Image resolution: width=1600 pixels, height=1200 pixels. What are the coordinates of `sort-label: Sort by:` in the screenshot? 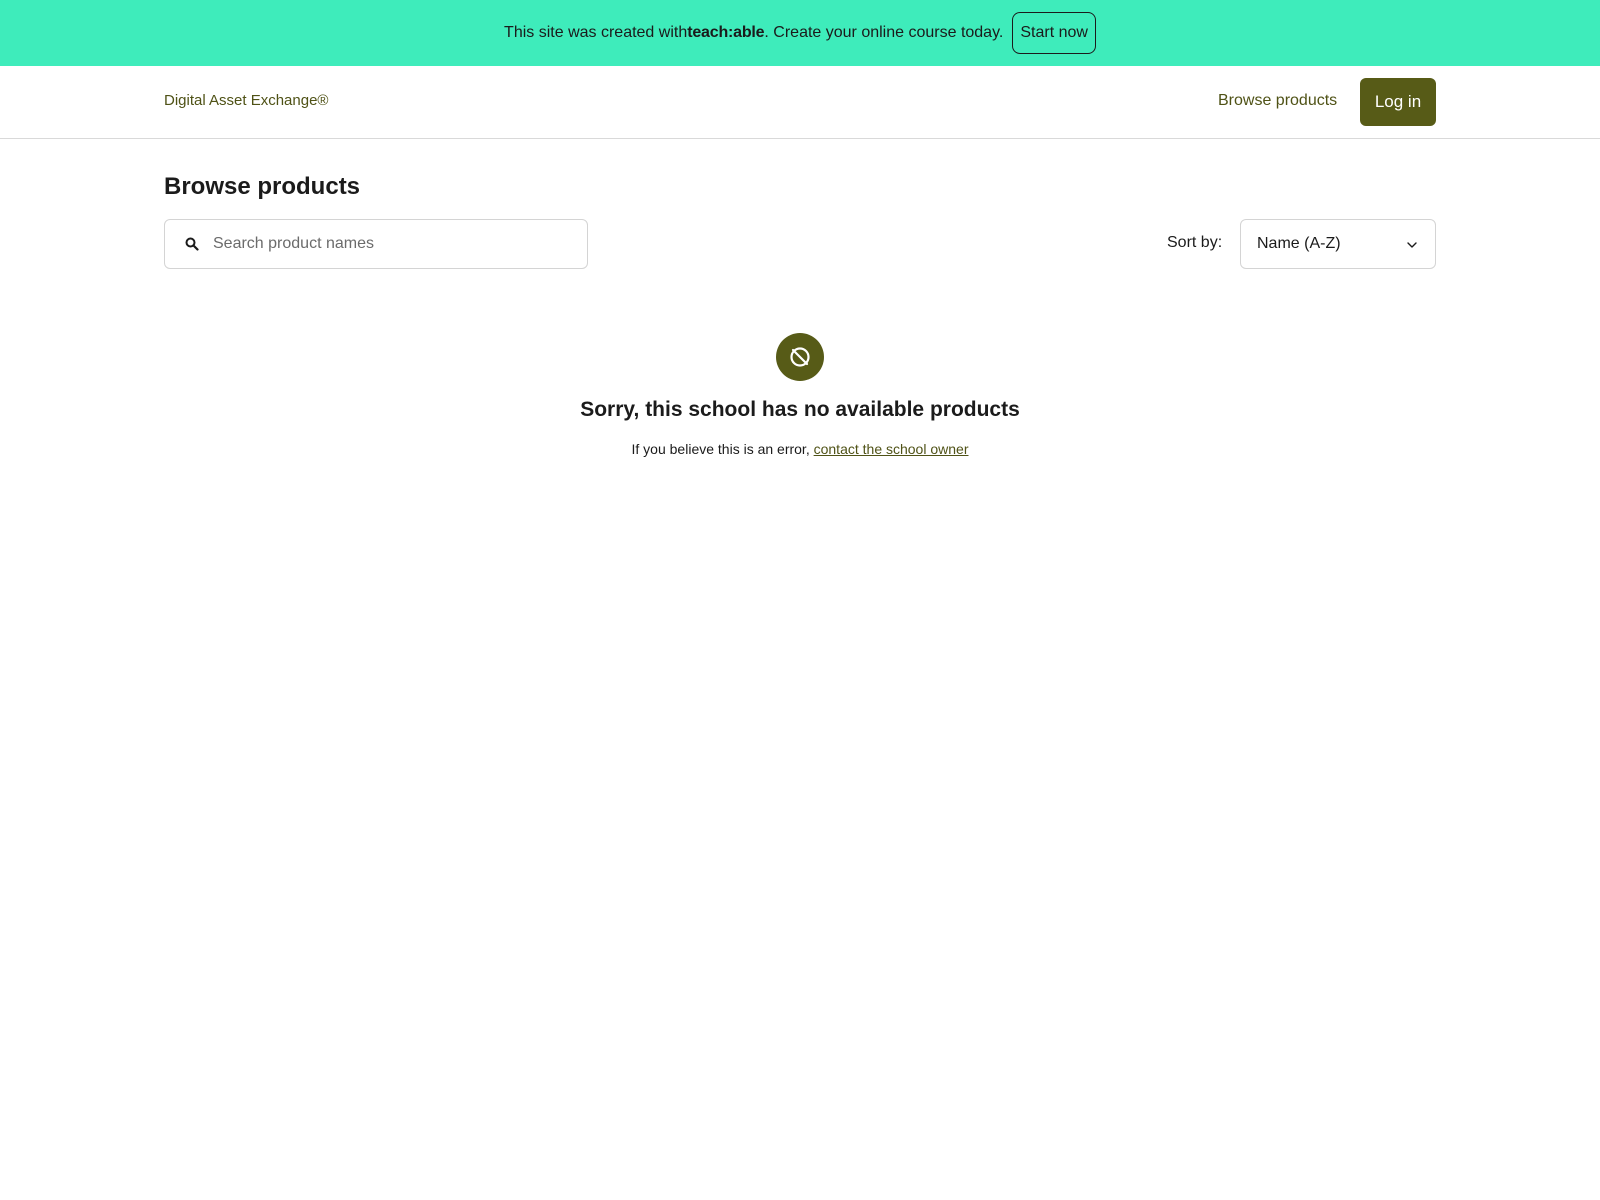 It's located at (1195, 242).